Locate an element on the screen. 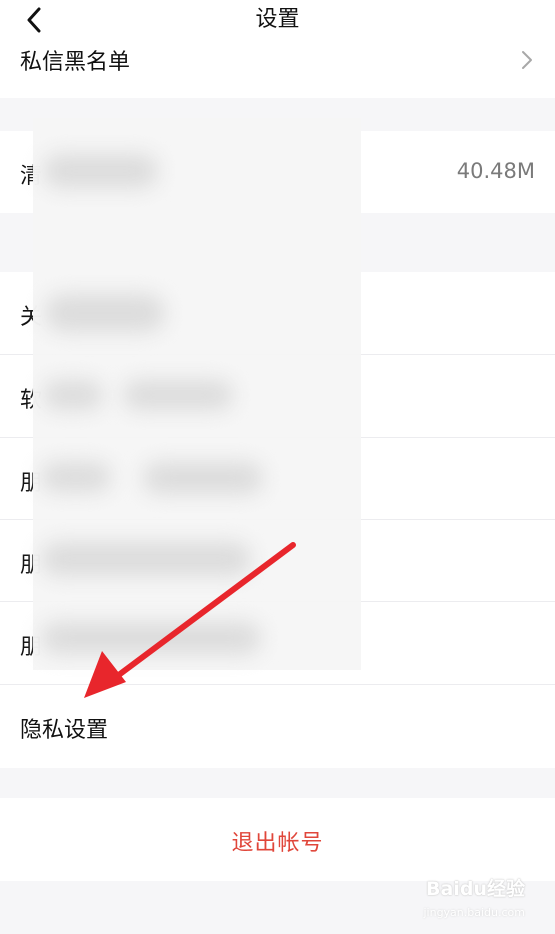 The height and width of the screenshot is (934, 555). watermark-url: jingyan.baidu.com is located at coordinates (474, 912).